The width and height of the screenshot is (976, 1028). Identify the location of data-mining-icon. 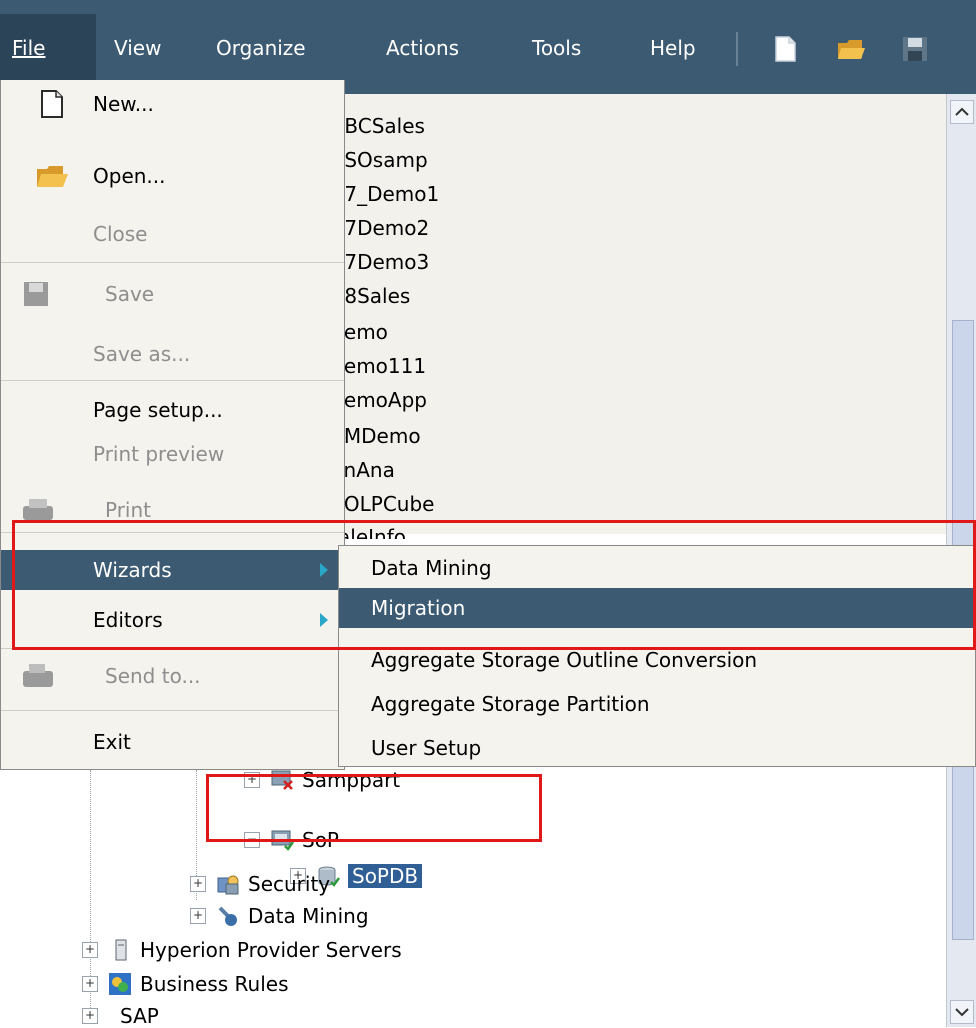
(227, 916).